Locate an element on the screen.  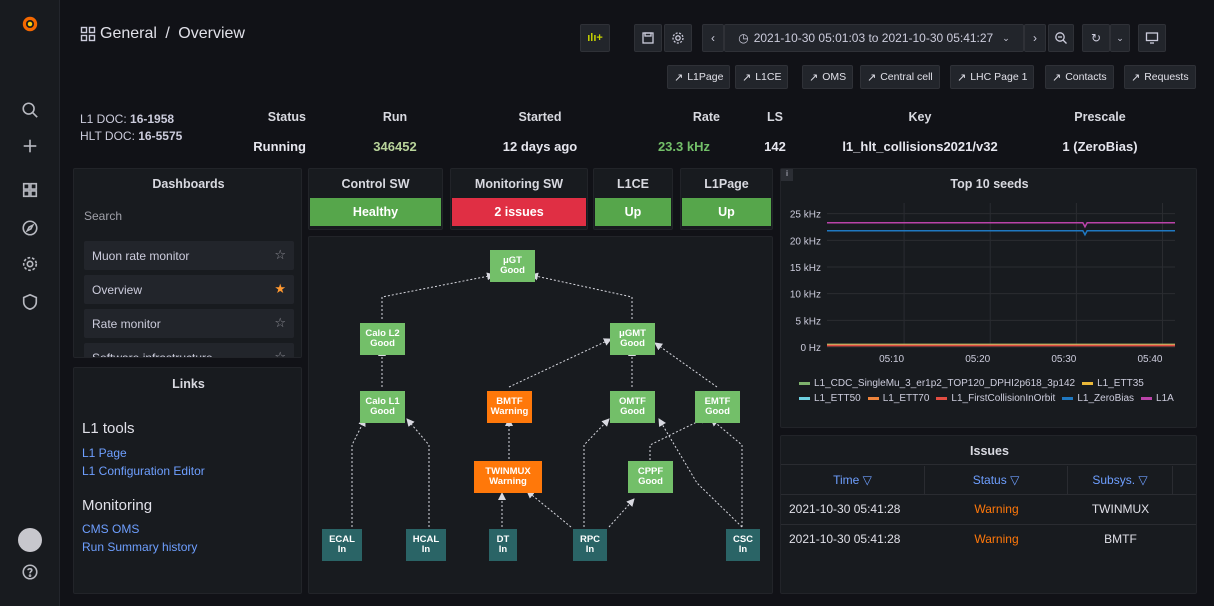
started-label: Started is located at coordinates (540, 117).